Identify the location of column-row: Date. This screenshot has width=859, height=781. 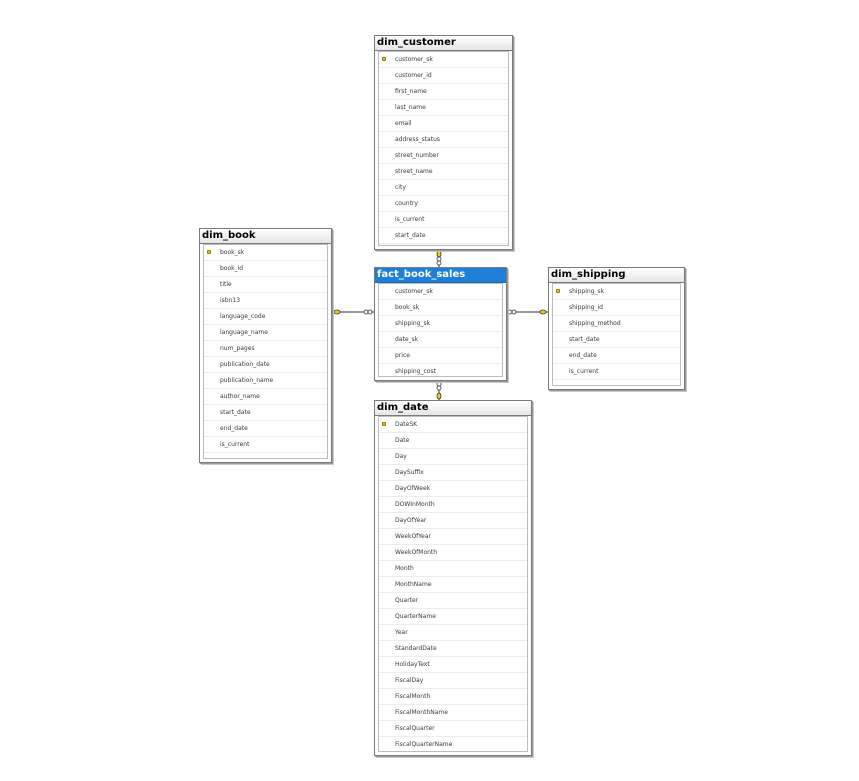
(453, 441).